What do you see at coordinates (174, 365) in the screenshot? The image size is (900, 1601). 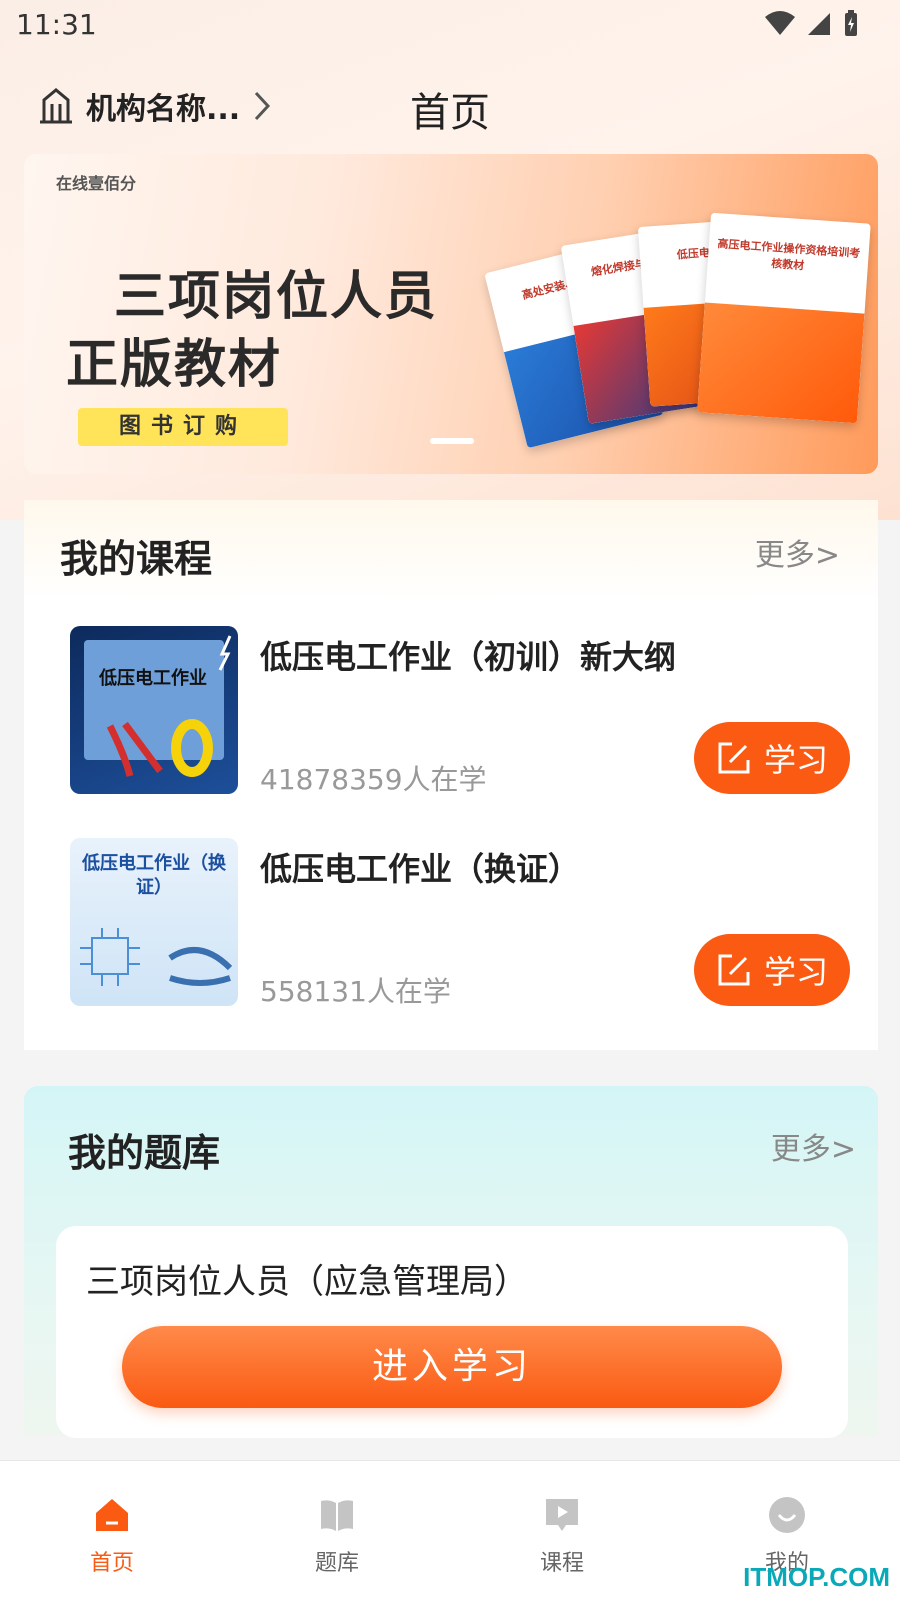 I see `banner-headline-2: 正版教材` at bounding box center [174, 365].